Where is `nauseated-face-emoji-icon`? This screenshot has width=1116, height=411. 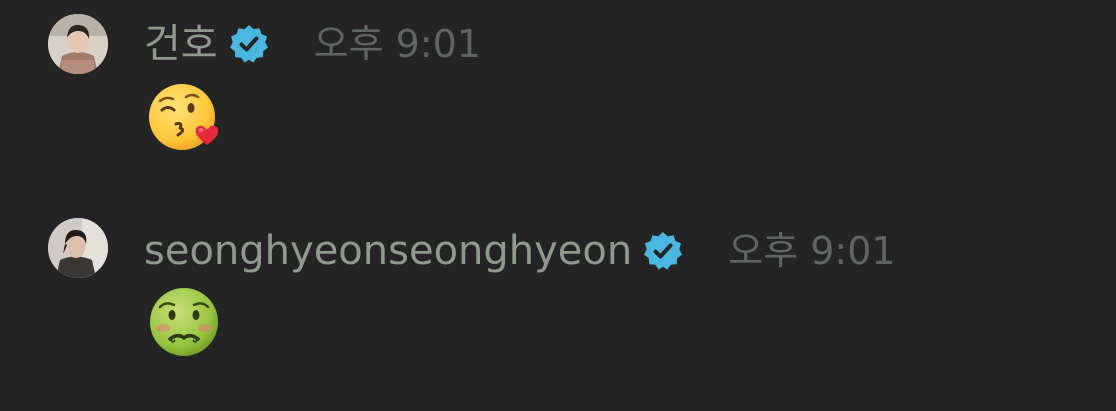
nauseated-face-emoji-icon is located at coordinates (185, 322).